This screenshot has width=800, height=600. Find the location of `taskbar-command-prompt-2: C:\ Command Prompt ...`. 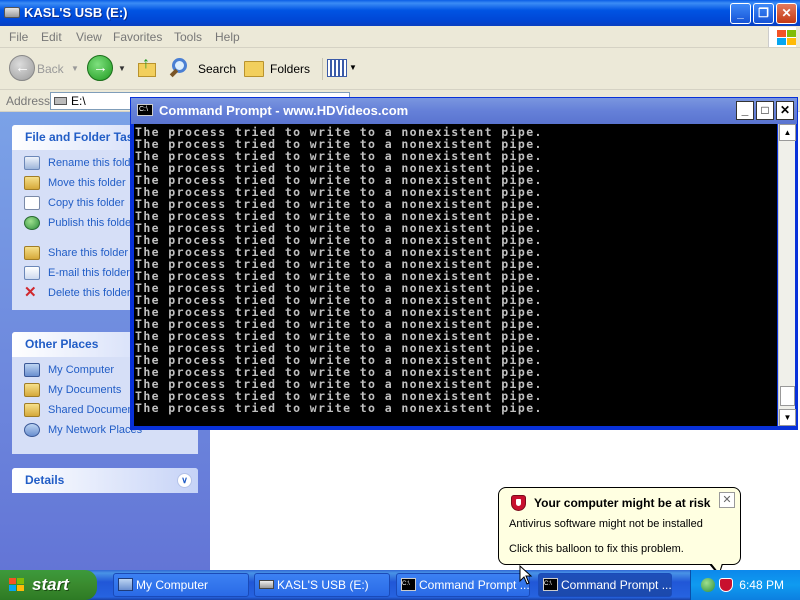

taskbar-command-prompt-2: C:\ Command Prompt ... is located at coordinates (605, 585).